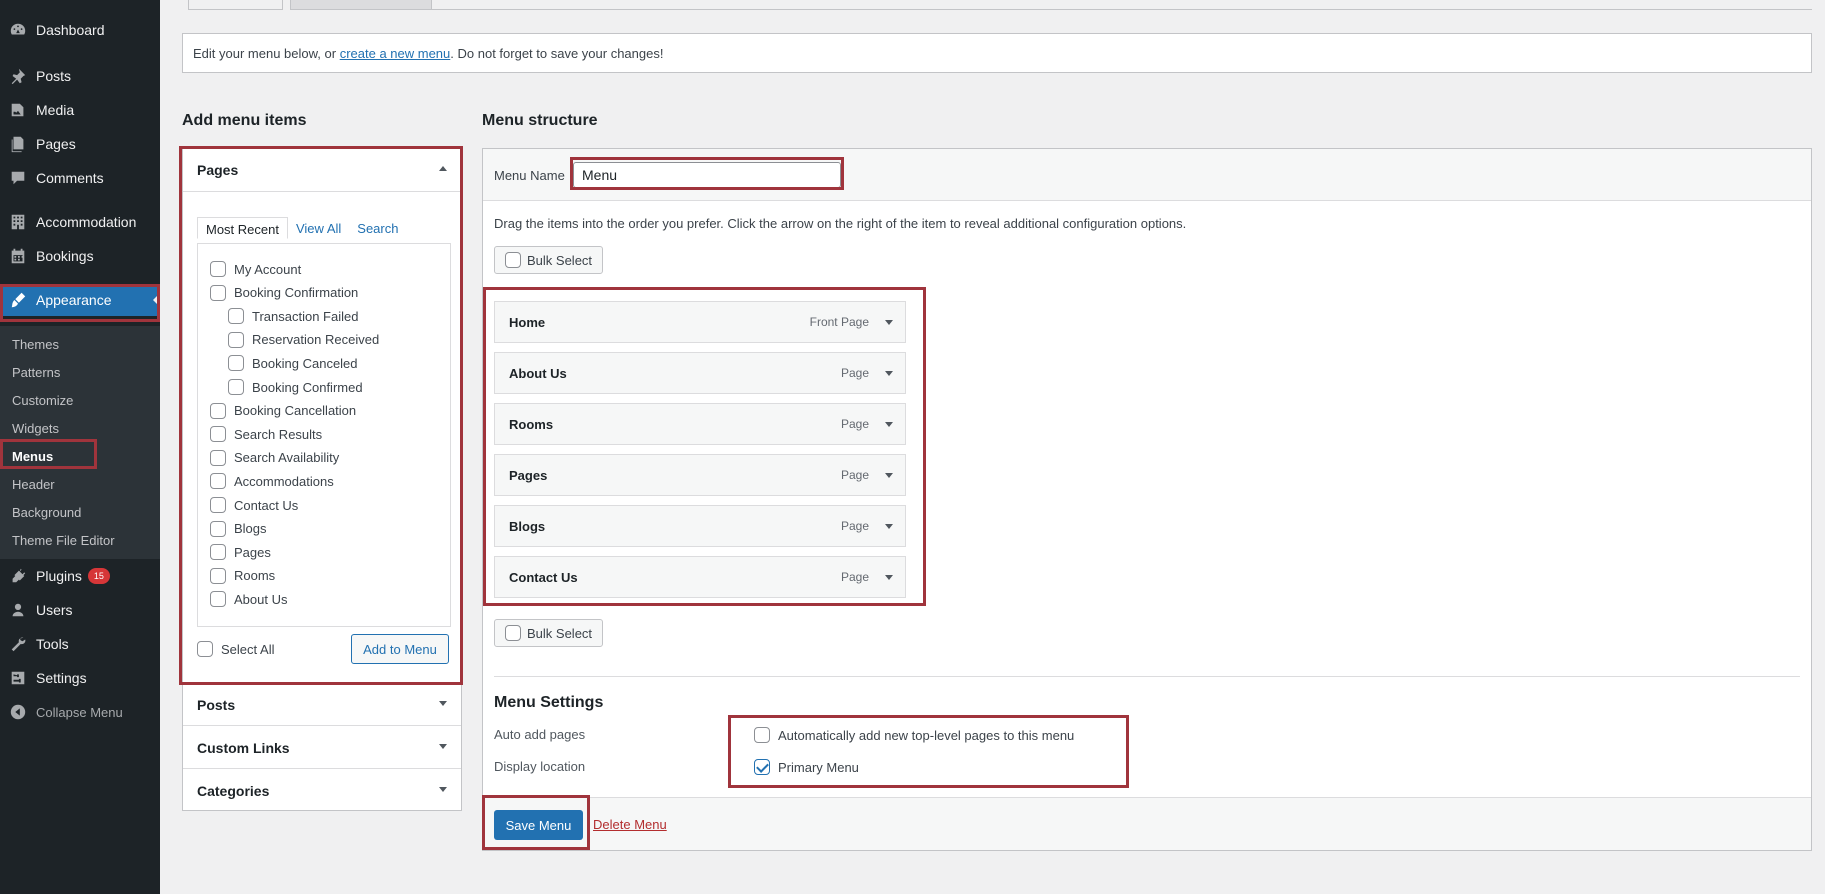 The height and width of the screenshot is (894, 1825). Describe the element at coordinates (295, 387) in the screenshot. I see `page-checkbox-row: Booking Confirmed` at that location.